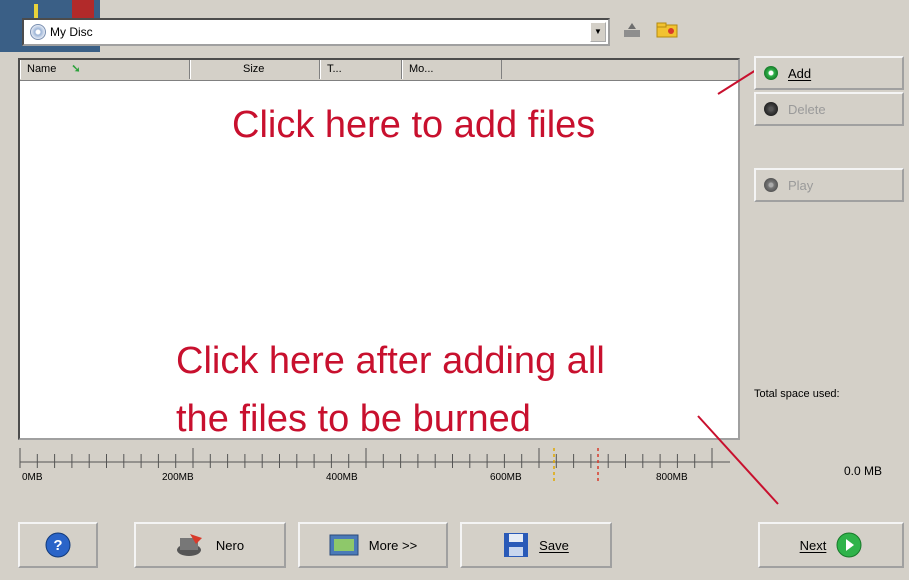  What do you see at coordinates (344, 545) in the screenshot?
I see `more-icon` at bounding box center [344, 545].